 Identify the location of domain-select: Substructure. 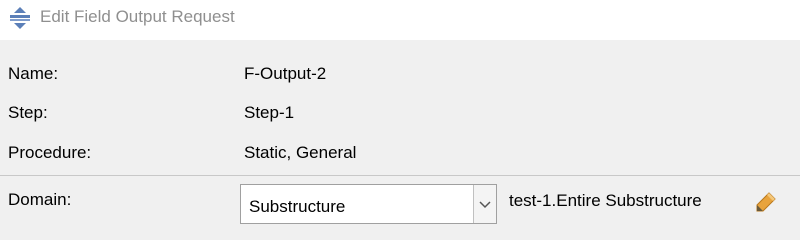
(368, 204).